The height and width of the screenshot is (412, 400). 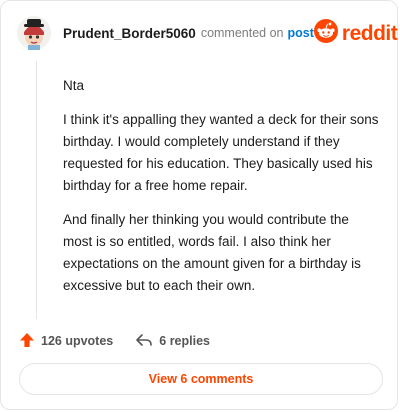 I want to click on user-avatar, so click(x=34, y=33).